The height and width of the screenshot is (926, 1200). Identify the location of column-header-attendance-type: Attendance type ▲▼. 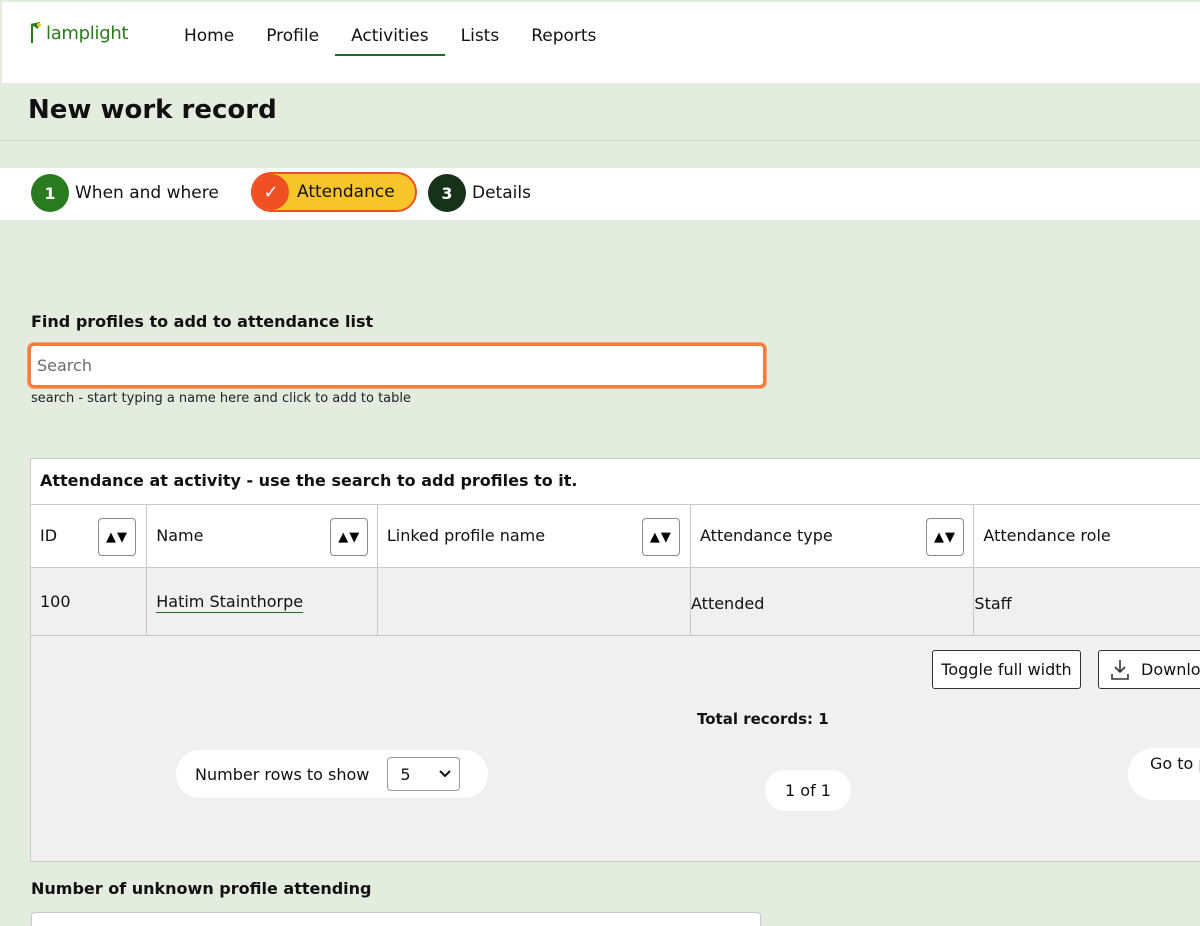
(832, 536).